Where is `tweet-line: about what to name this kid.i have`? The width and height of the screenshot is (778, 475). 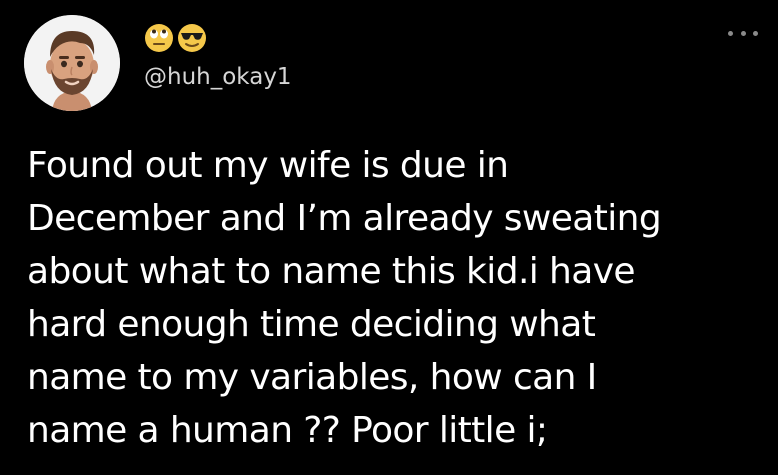 tweet-line: about what to name this kid.i have is located at coordinates (331, 271).